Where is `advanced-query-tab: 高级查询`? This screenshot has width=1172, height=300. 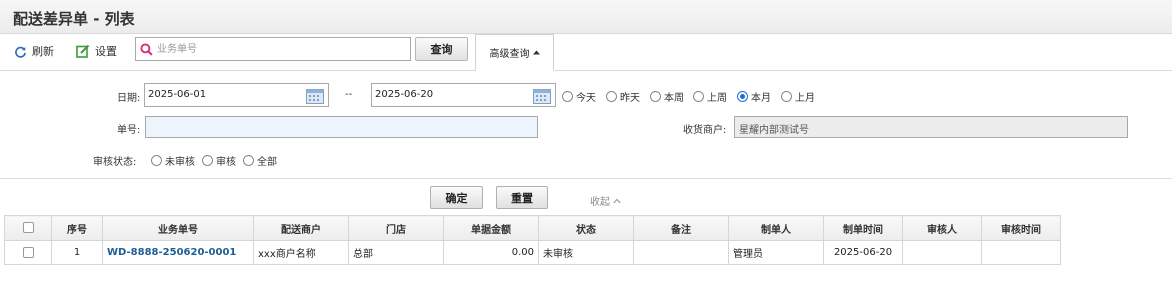 advanced-query-tab: 高级查询 is located at coordinates (514, 52).